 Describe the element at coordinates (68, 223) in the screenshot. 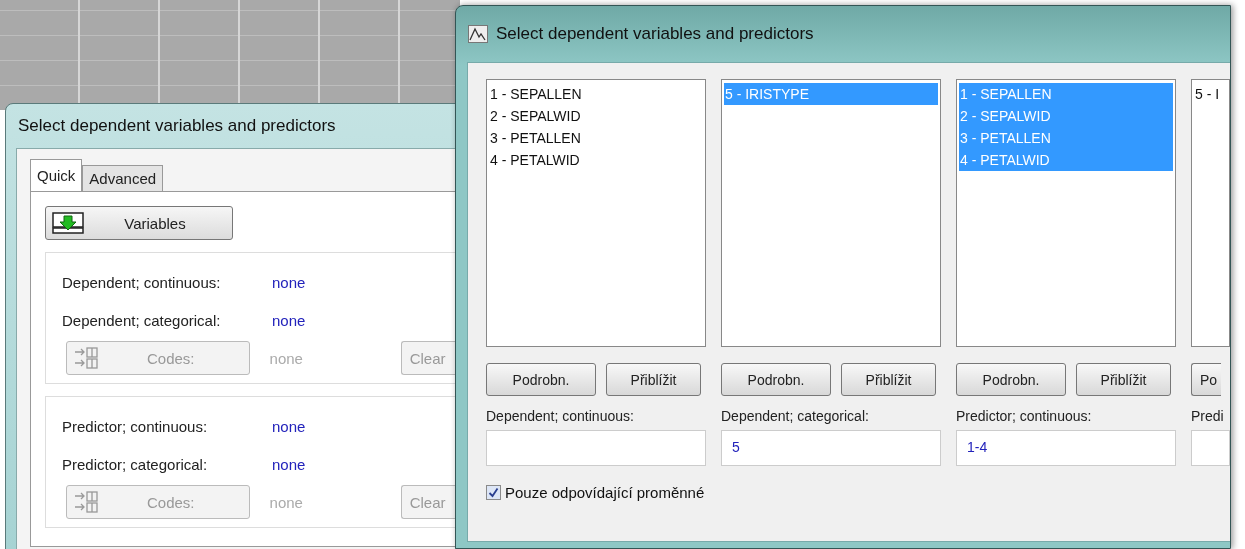

I see `download-icon` at that location.